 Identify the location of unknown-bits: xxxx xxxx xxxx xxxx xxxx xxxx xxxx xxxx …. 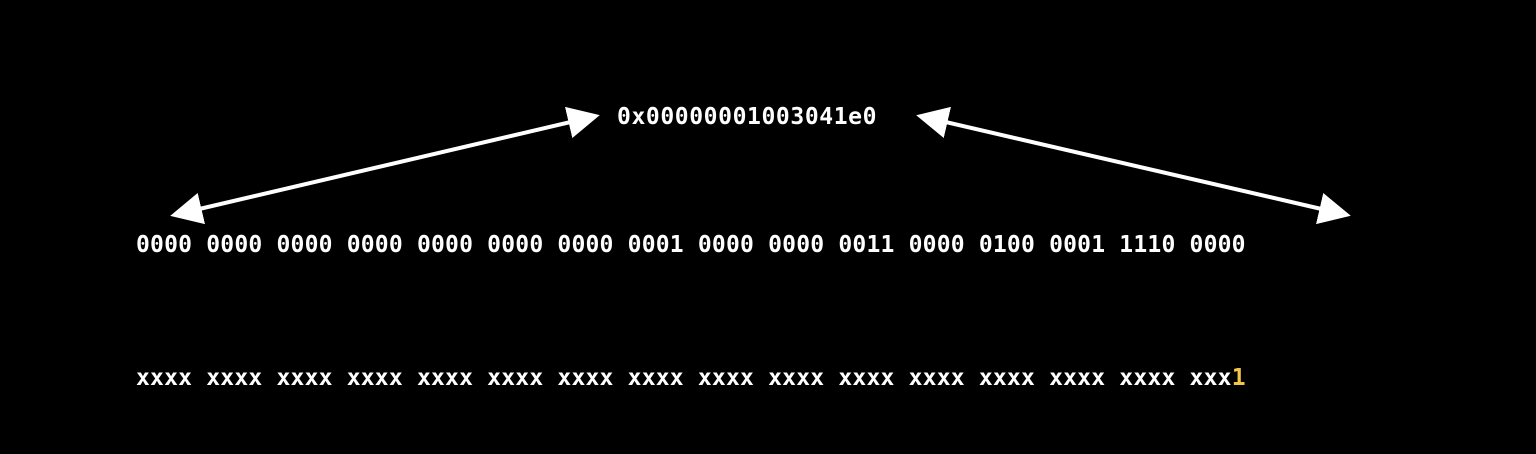
(684, 378).